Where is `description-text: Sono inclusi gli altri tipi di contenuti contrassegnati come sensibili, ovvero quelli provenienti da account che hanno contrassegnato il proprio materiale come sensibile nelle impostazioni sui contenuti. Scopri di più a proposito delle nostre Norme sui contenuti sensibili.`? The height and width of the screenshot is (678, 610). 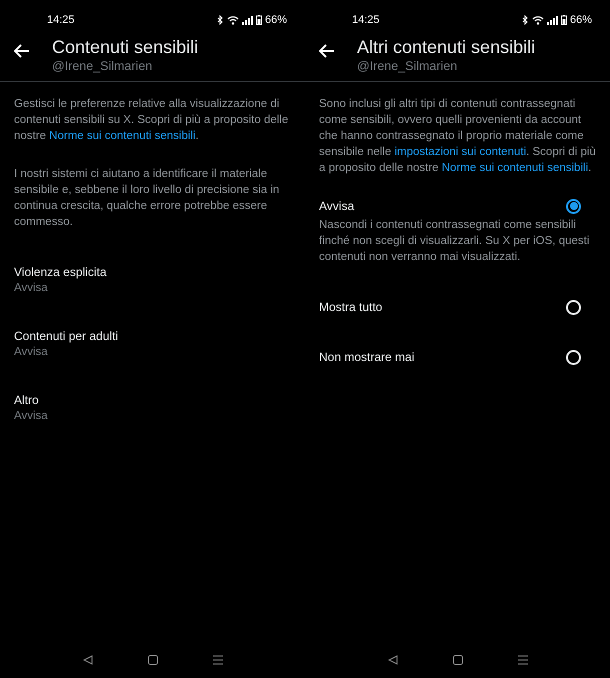
description-text: Sono inclusi gli altri tipi di contenuti contrassegnati come sensibili, ovvero quelli provenienti da account che hanno contrassegnato il proprio materiale come sensibile nelle impostazioni sui contenuti. Scopri di più a proposito delle nostre Norme sui contenuti sensibili. is located at coordinates (457, 136).